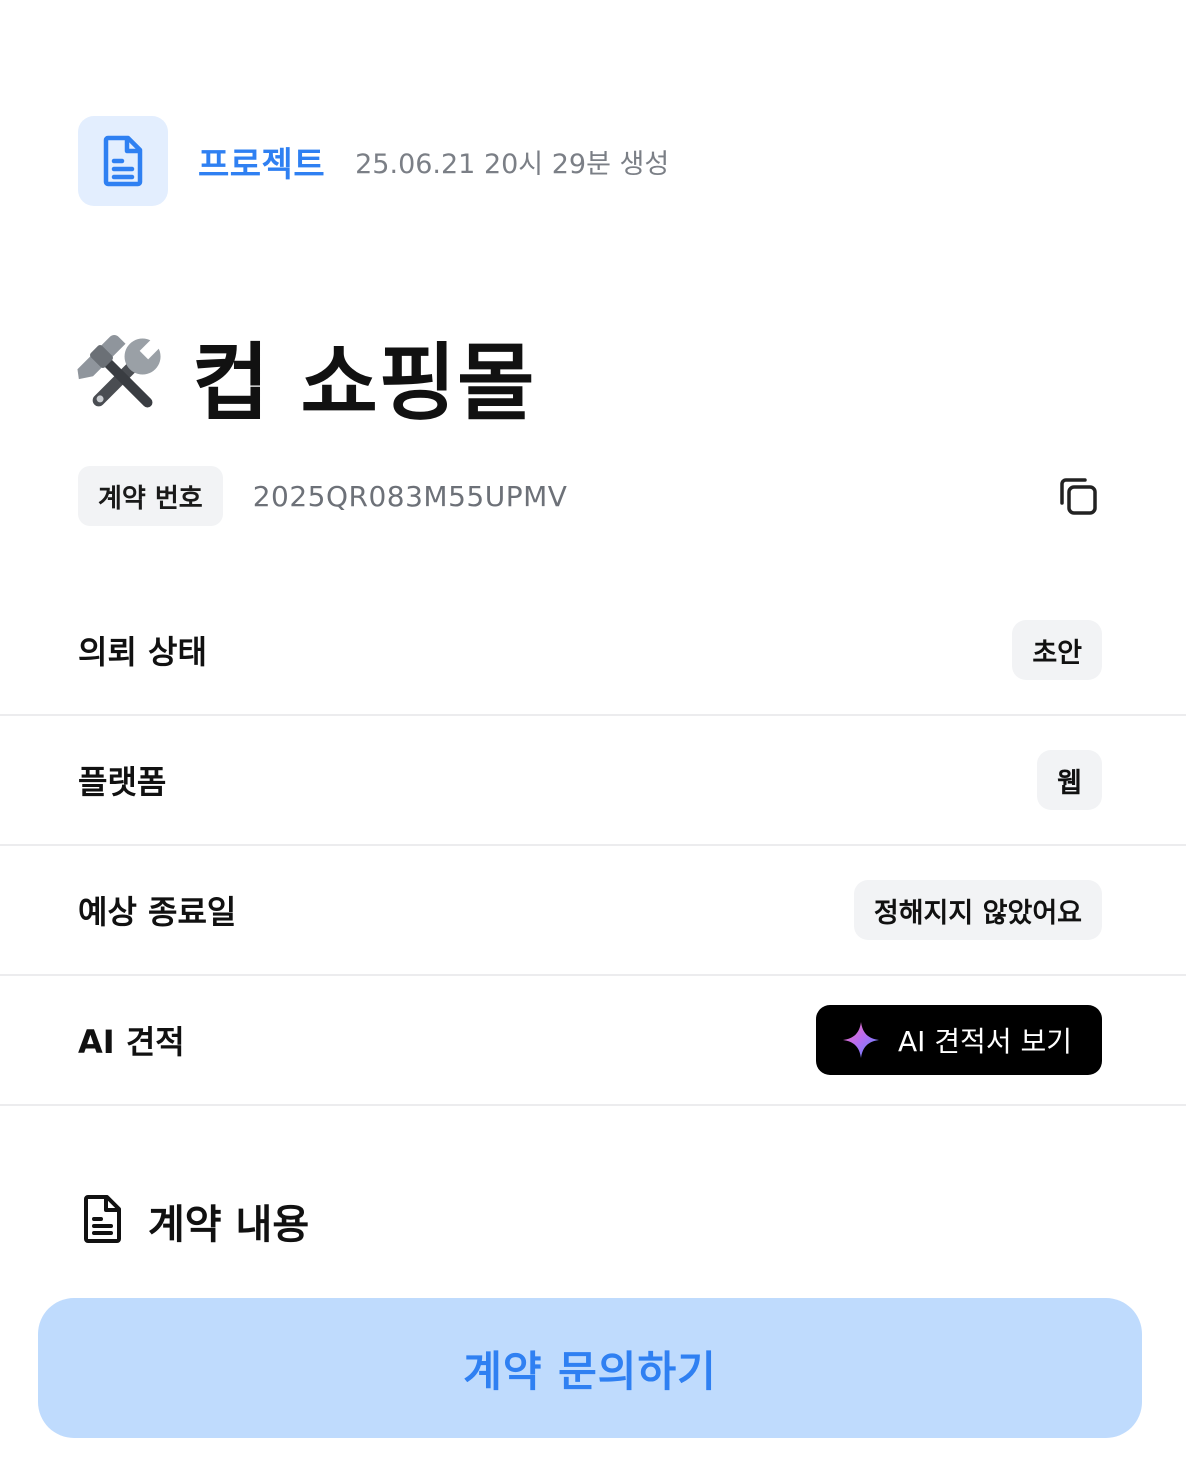  I want to click on due-date-badge: 정해지지 않았어요, so click(977, 910).